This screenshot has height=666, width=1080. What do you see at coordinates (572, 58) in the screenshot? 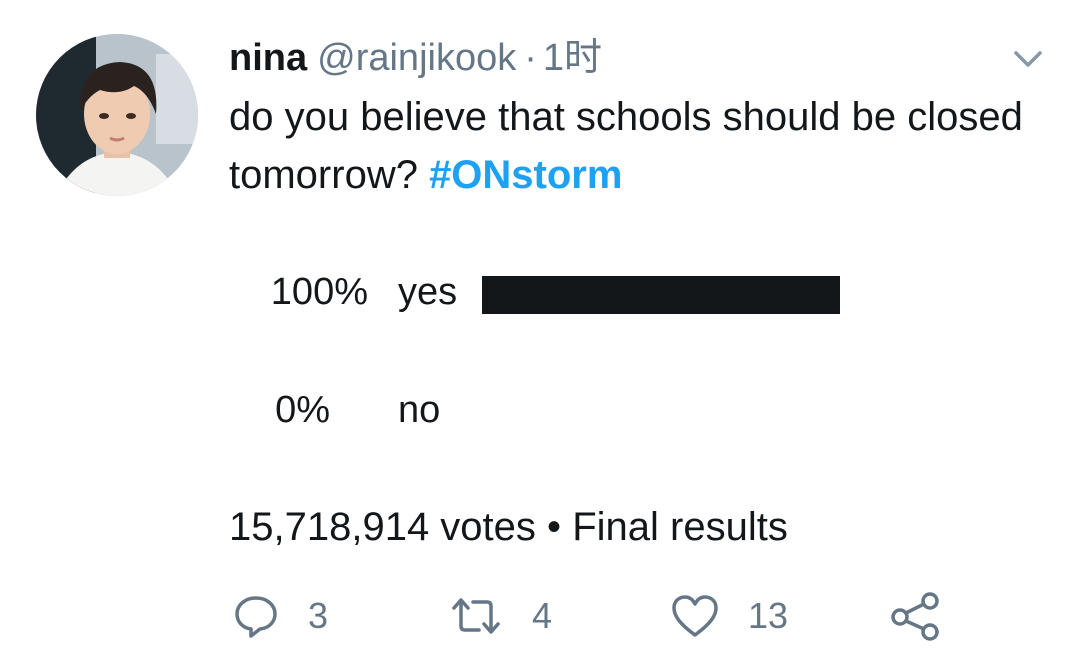
I see `timestamp: 1时` at bounding box center [572, 58].